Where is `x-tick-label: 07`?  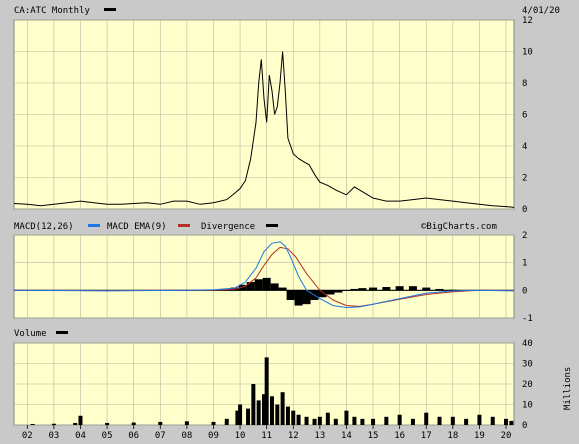 x-tick-label: 07 is located at coordinates (160, 436).